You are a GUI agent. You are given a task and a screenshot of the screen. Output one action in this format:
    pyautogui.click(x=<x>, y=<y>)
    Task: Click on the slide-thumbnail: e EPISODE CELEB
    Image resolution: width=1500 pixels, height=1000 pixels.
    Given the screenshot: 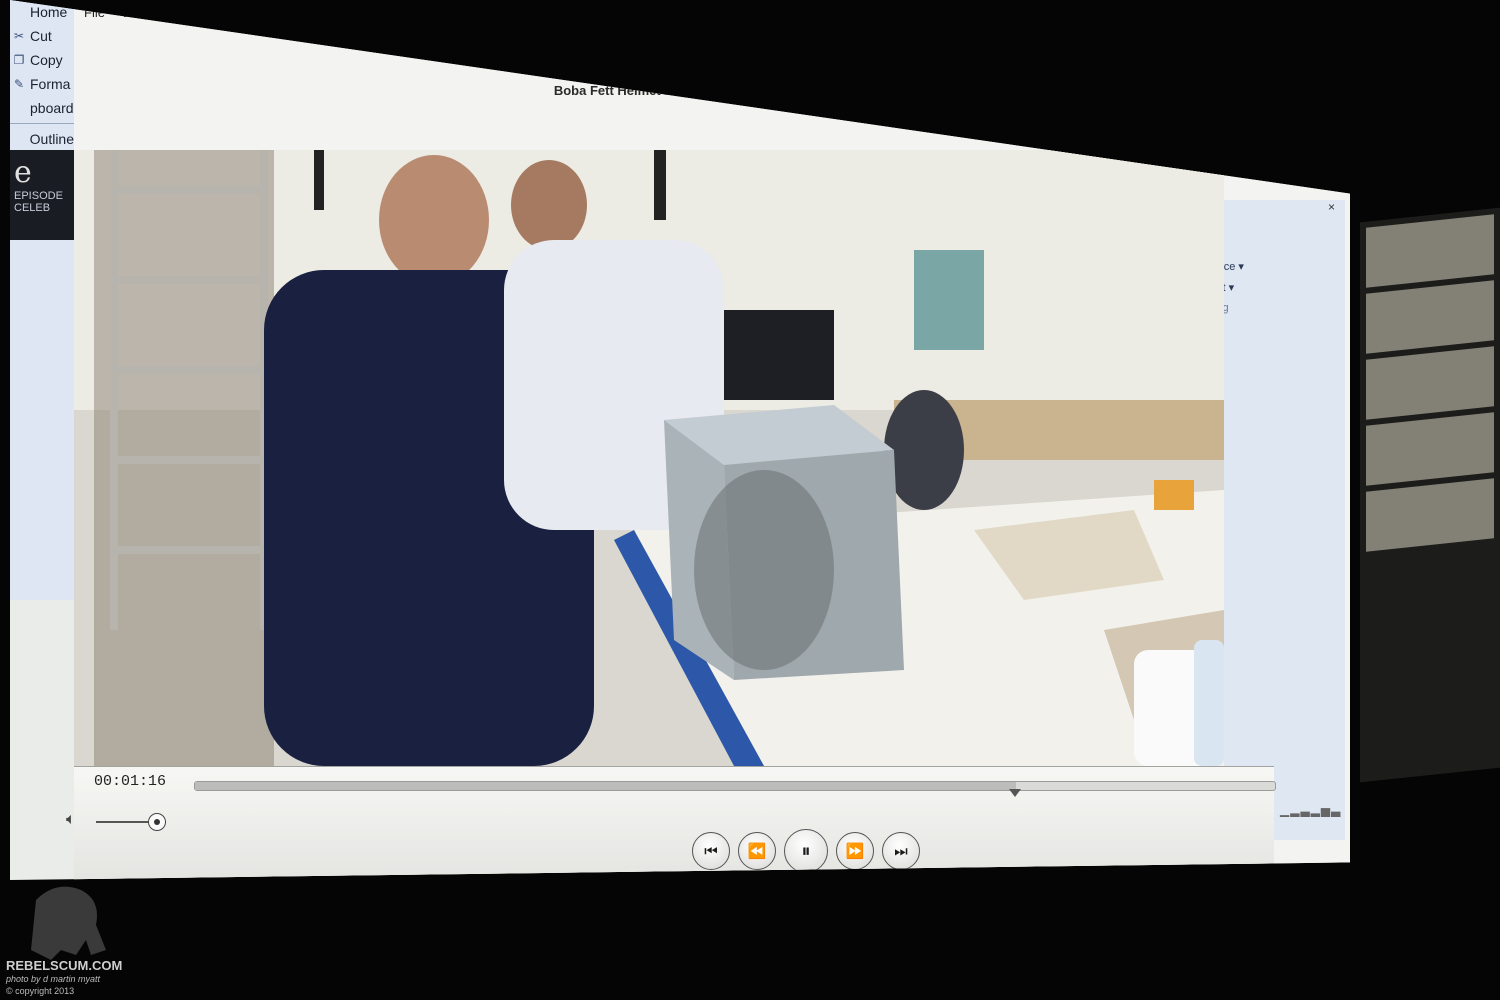 What is the action you would take?
    pyautogui.click(x=42, y=195)
    